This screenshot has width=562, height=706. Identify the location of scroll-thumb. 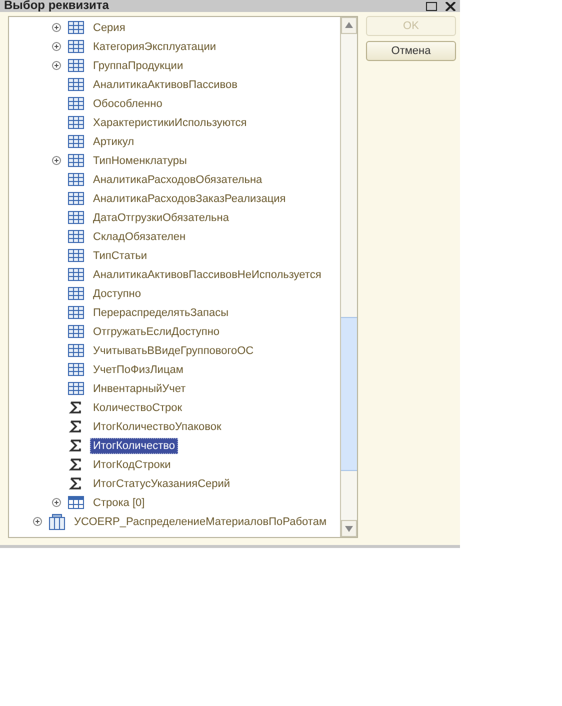
(349, 394).